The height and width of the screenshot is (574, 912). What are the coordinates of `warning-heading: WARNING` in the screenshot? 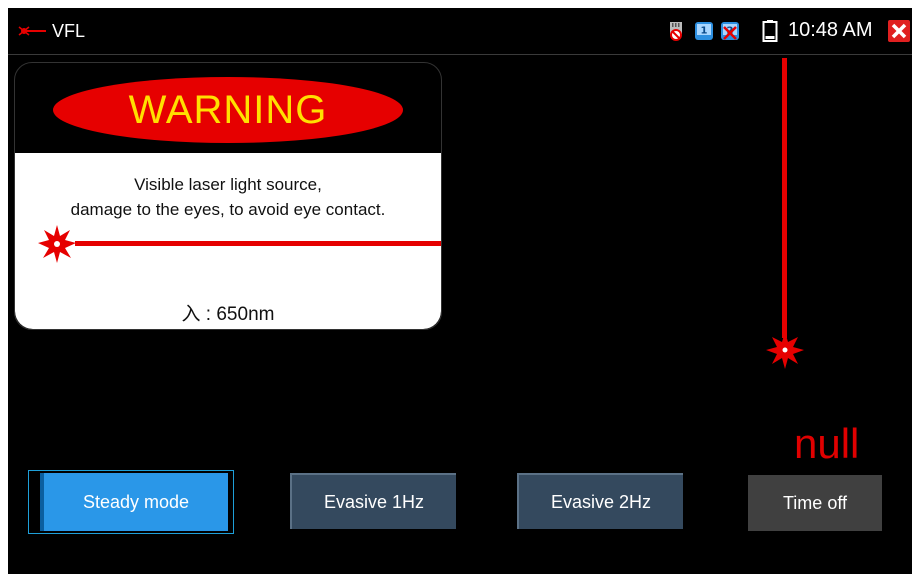 It's located at (228, 109).